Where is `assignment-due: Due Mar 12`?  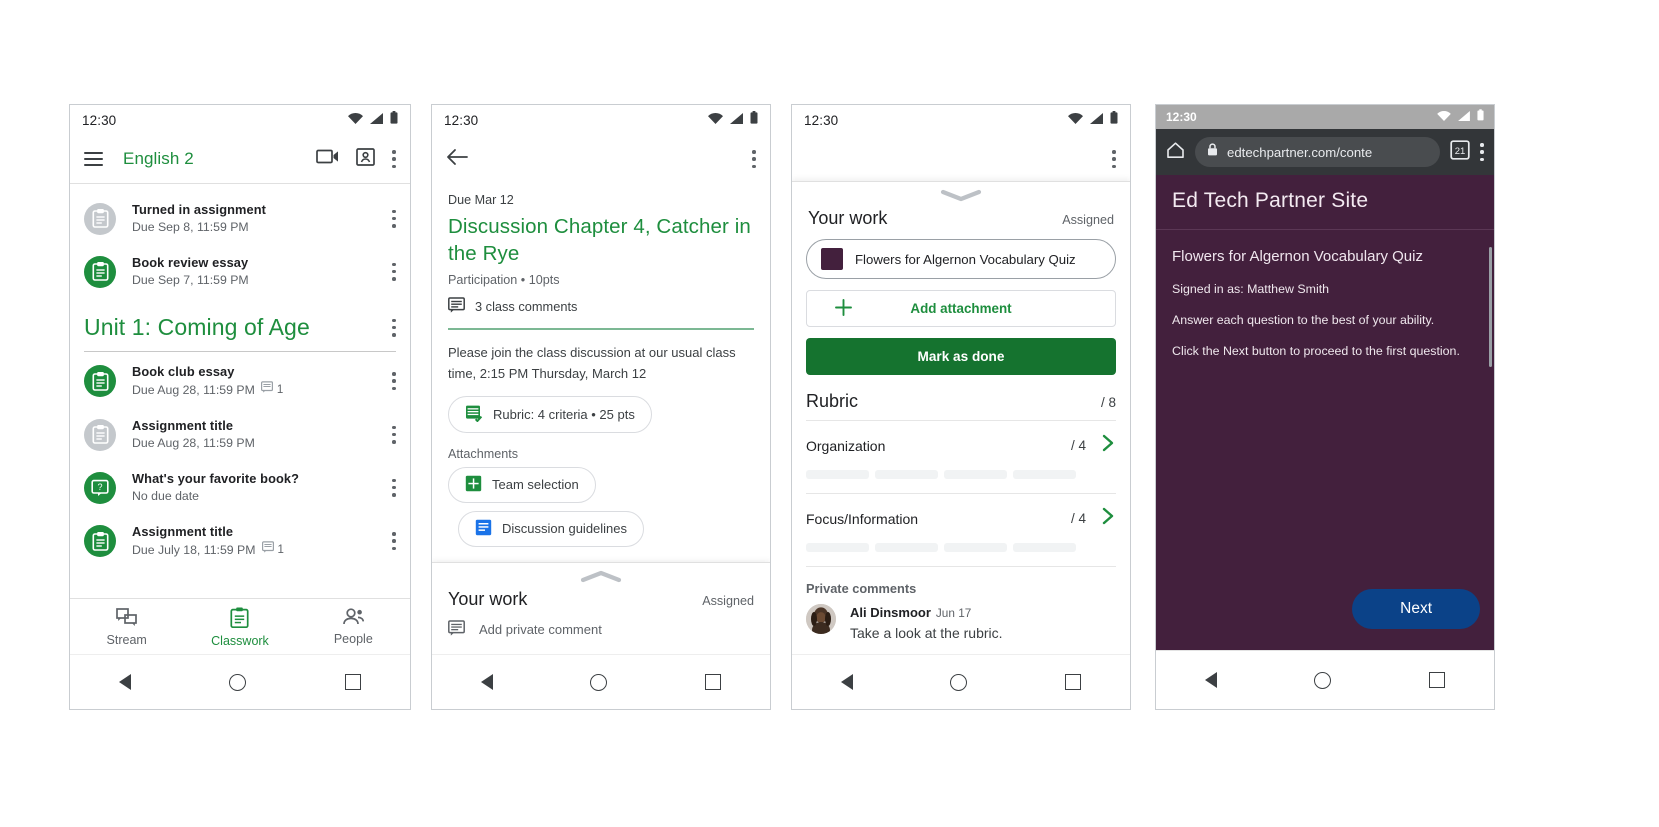
assignment-due: Due Mar 12 is located at coordinates (481, 200).